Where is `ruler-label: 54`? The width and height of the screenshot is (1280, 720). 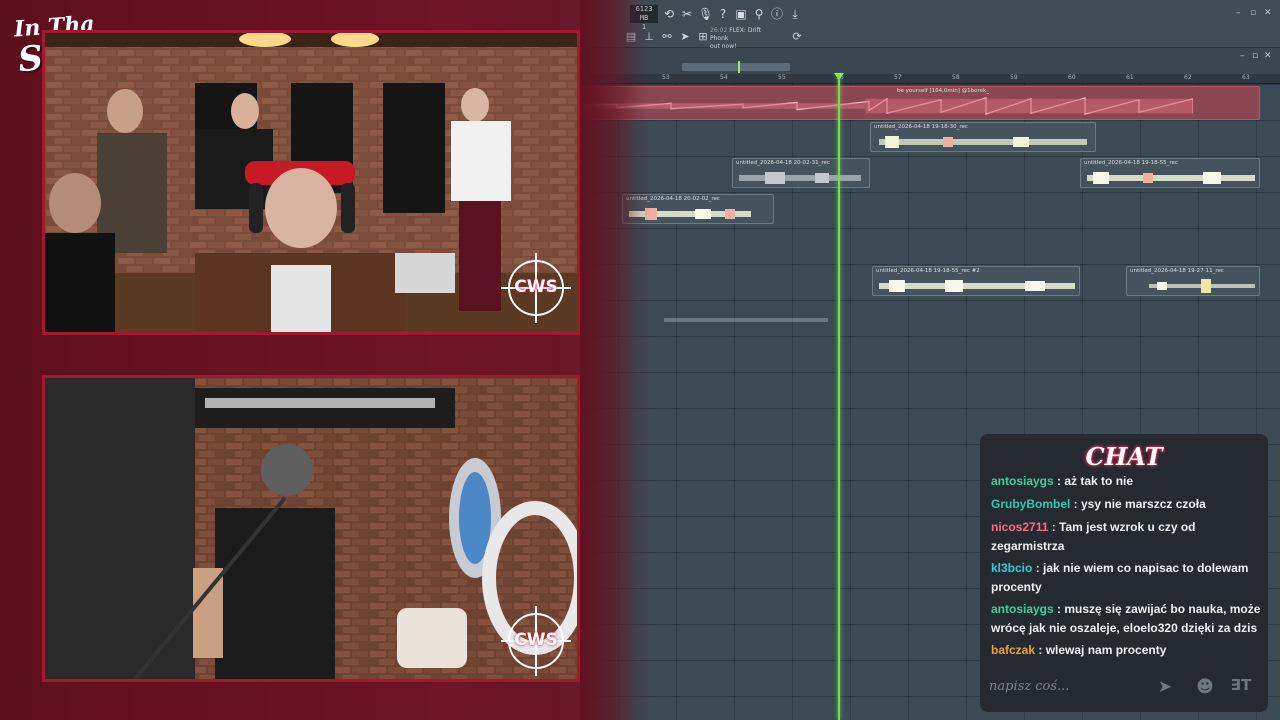
ruler-label: 54 is located at coordinates (724, 77).